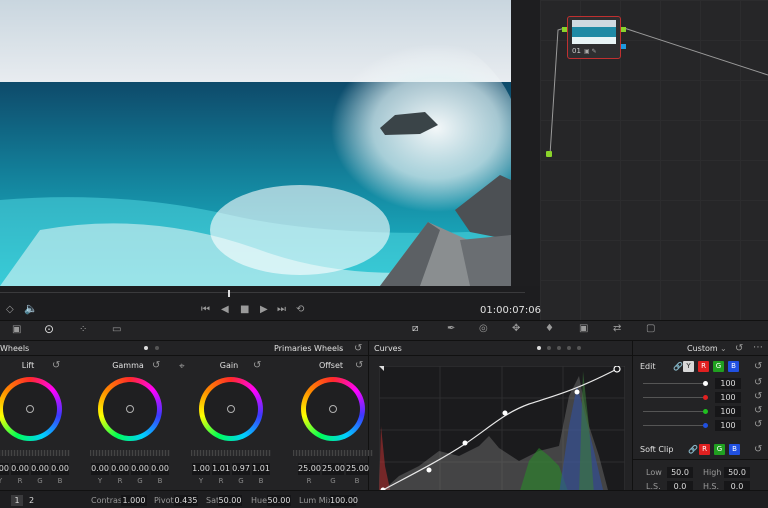 The image size is (768, 508). Describe the element at coordinates (415, 329) in the screenshot. I see `curves-tool-icon: ⧄` at that location.